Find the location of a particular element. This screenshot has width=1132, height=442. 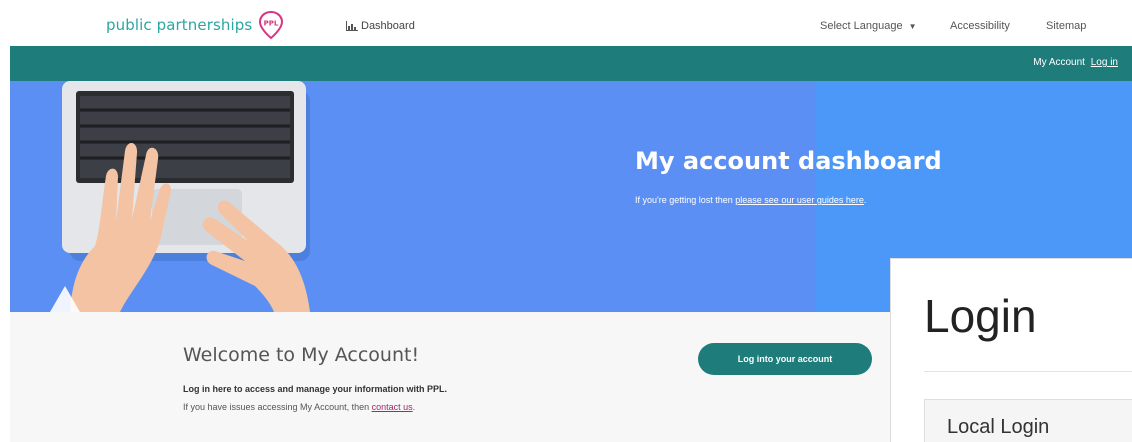

laptop-hands-image is located at coordinates (180, 196).